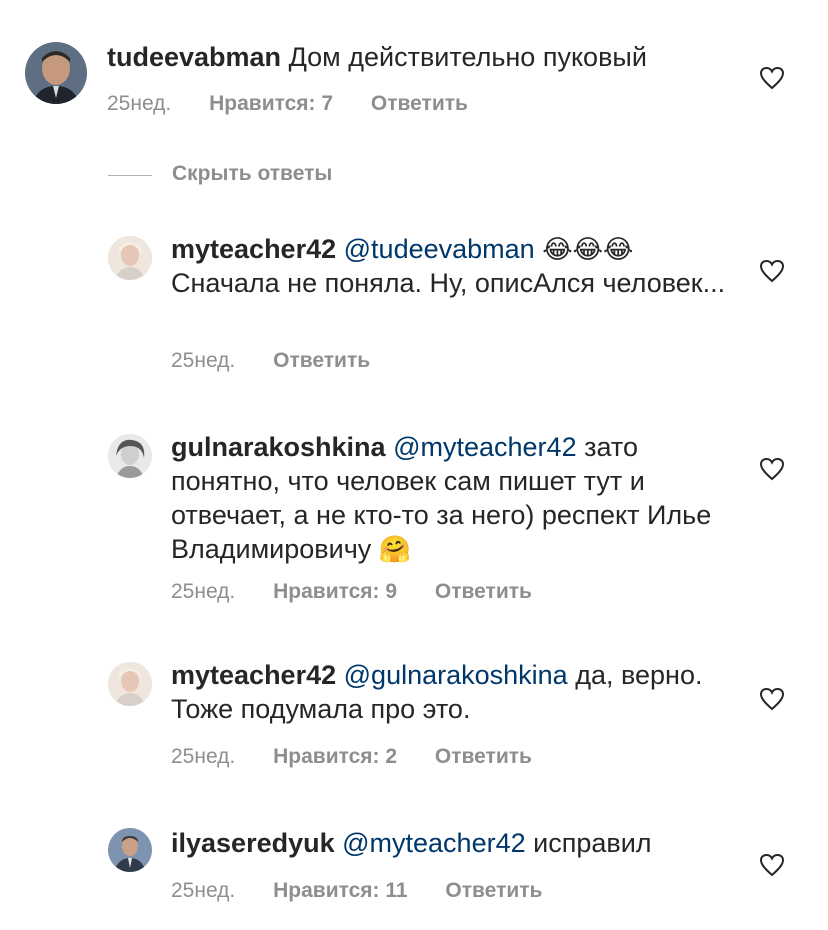 Image resolution: width=828 pixels, height=930 pixels. Describe the element at coordinates (395, 549) in the screenshot. I see `emoji: 🤗` at that location.